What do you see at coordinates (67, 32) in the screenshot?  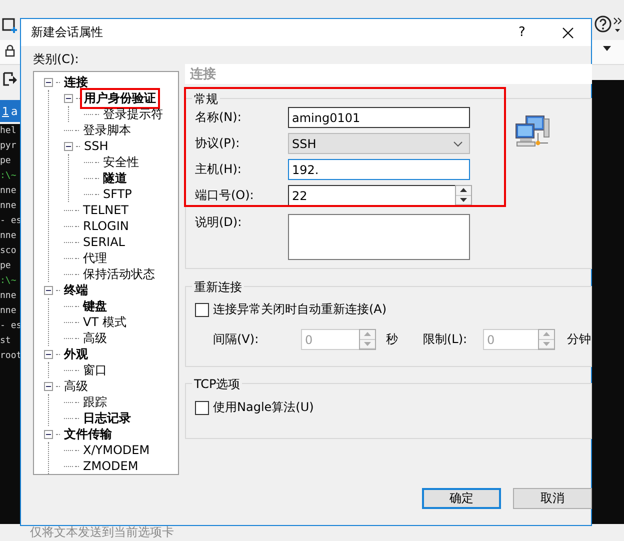 I see `window-title: 新建会话属性` at bounding box center [67, 32].